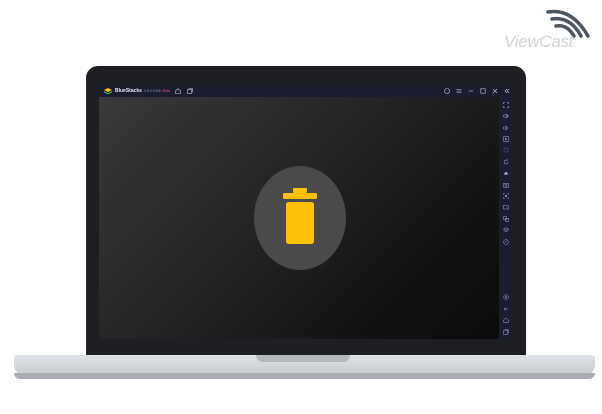  I want to click on beta-badge: Beta, so click(166, 91).